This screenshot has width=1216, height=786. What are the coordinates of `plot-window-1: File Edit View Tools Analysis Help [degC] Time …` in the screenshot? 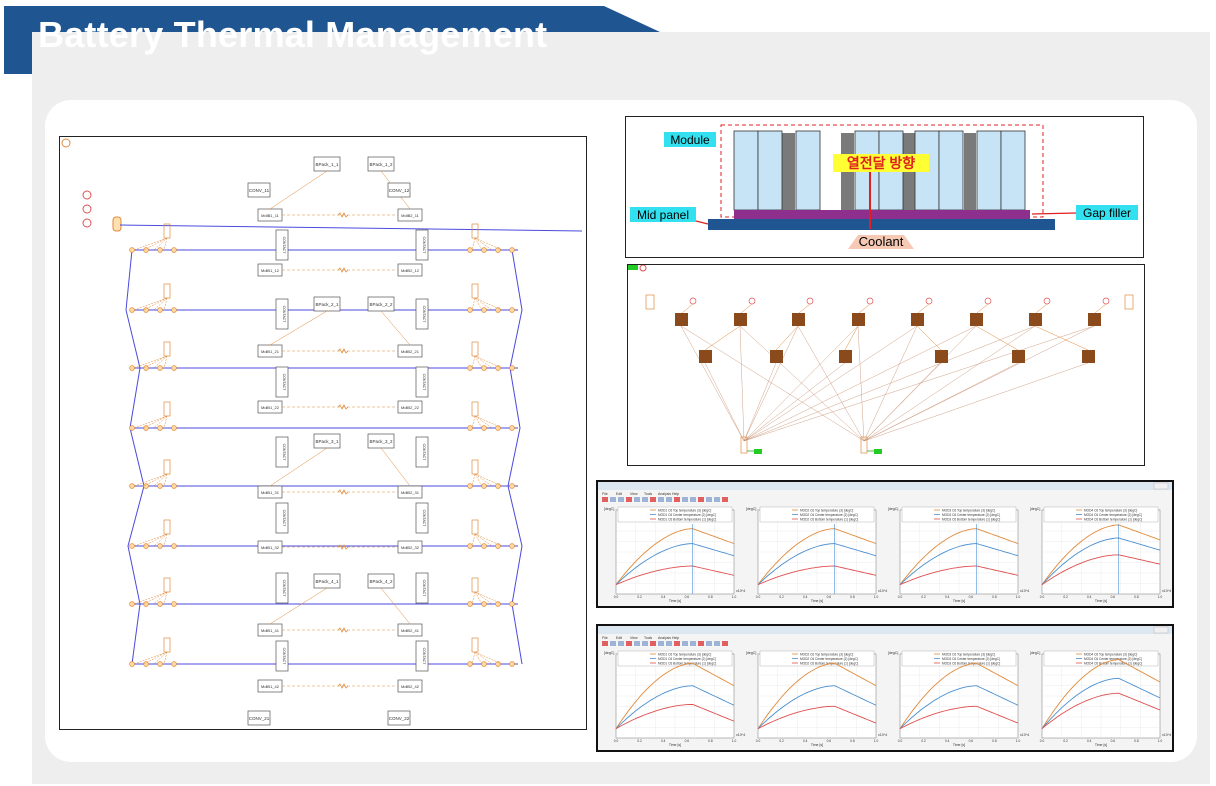 It's located at (885, 544).